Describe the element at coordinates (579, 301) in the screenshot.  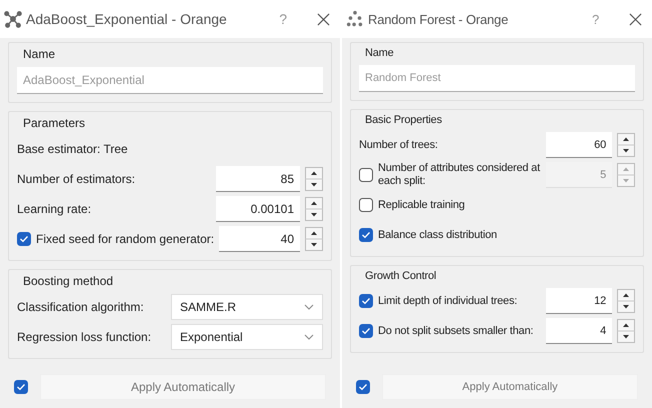
I see `spin-field: 12` at that location.